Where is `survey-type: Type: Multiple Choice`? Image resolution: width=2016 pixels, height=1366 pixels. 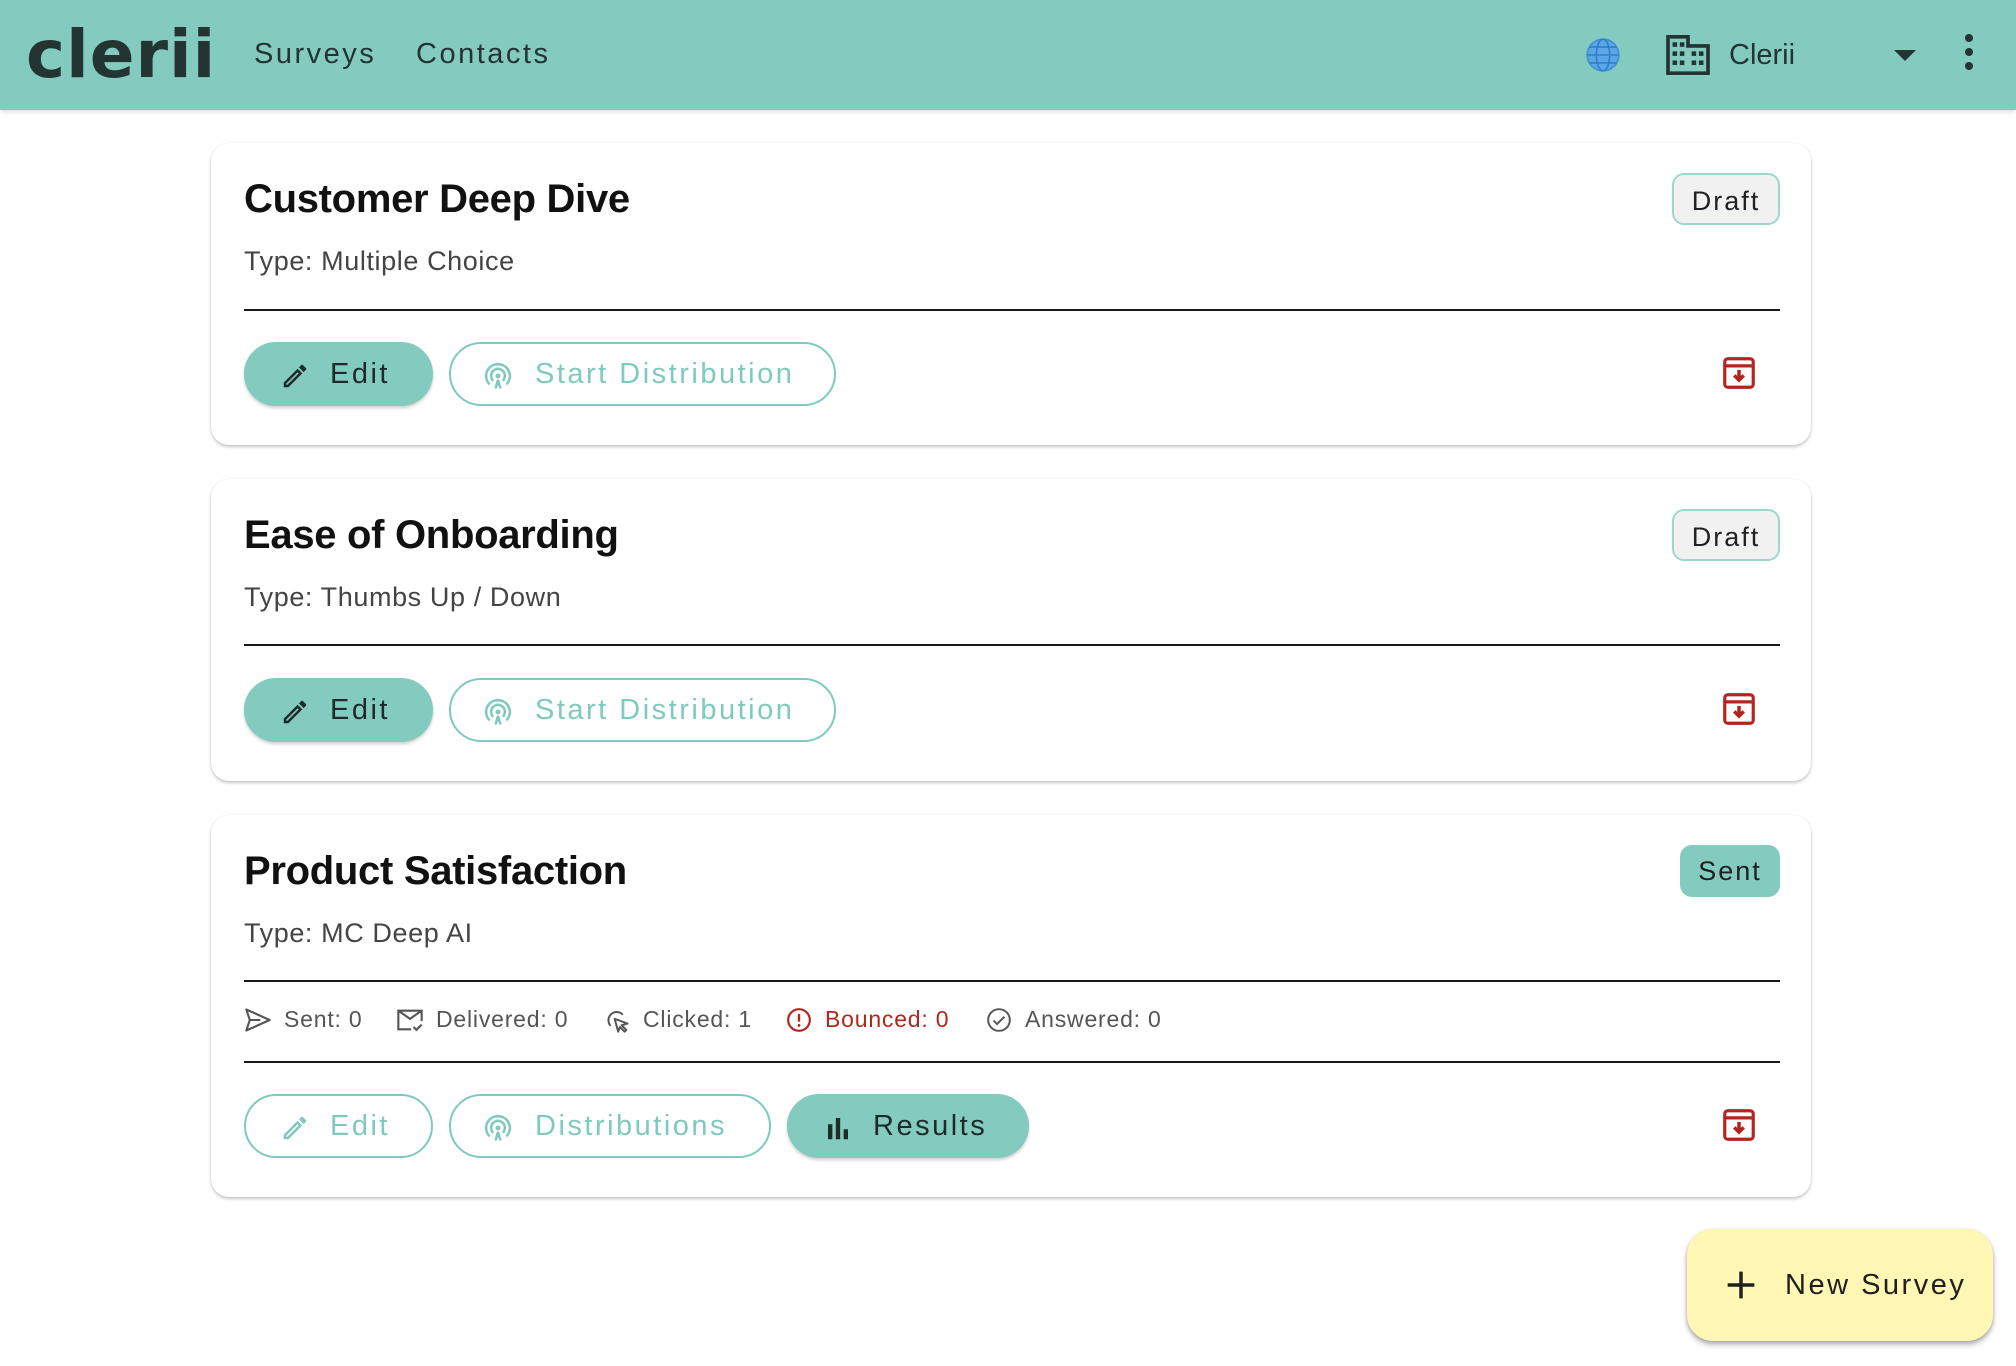 survey-type: Type: Multiple Choice is located at coordinates (379, 261).